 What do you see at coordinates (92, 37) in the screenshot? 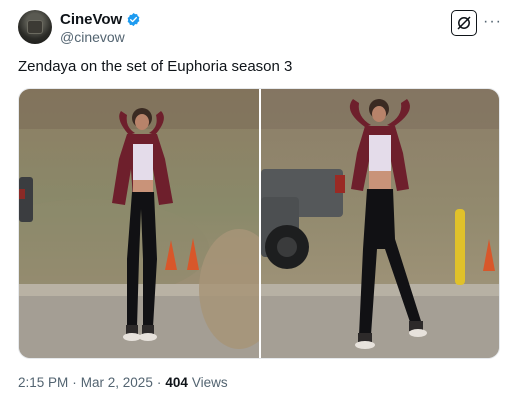
I see `author-handle: @cinevow` at bounding box center [92, 37].